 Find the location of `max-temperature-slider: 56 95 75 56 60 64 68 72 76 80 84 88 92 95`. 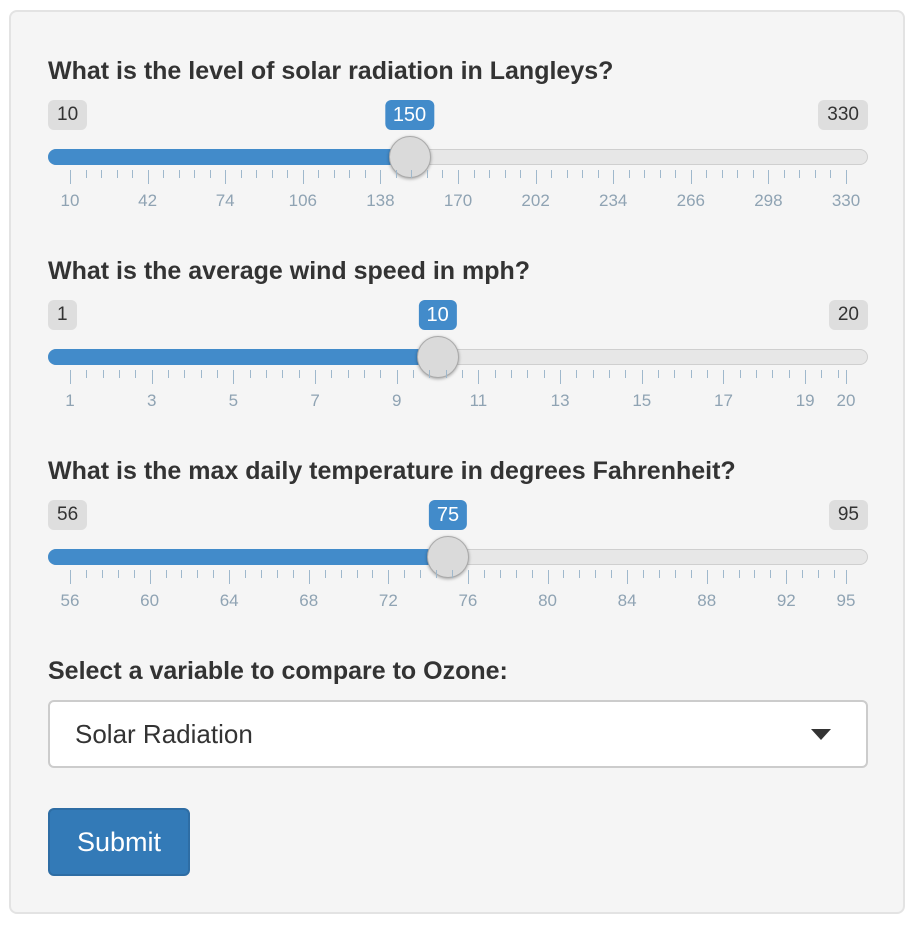

max-temperature-slider: 56 95 75 56 60 64 68 72 76 80 84 88 92 95 is located at coordinates (458, 560).